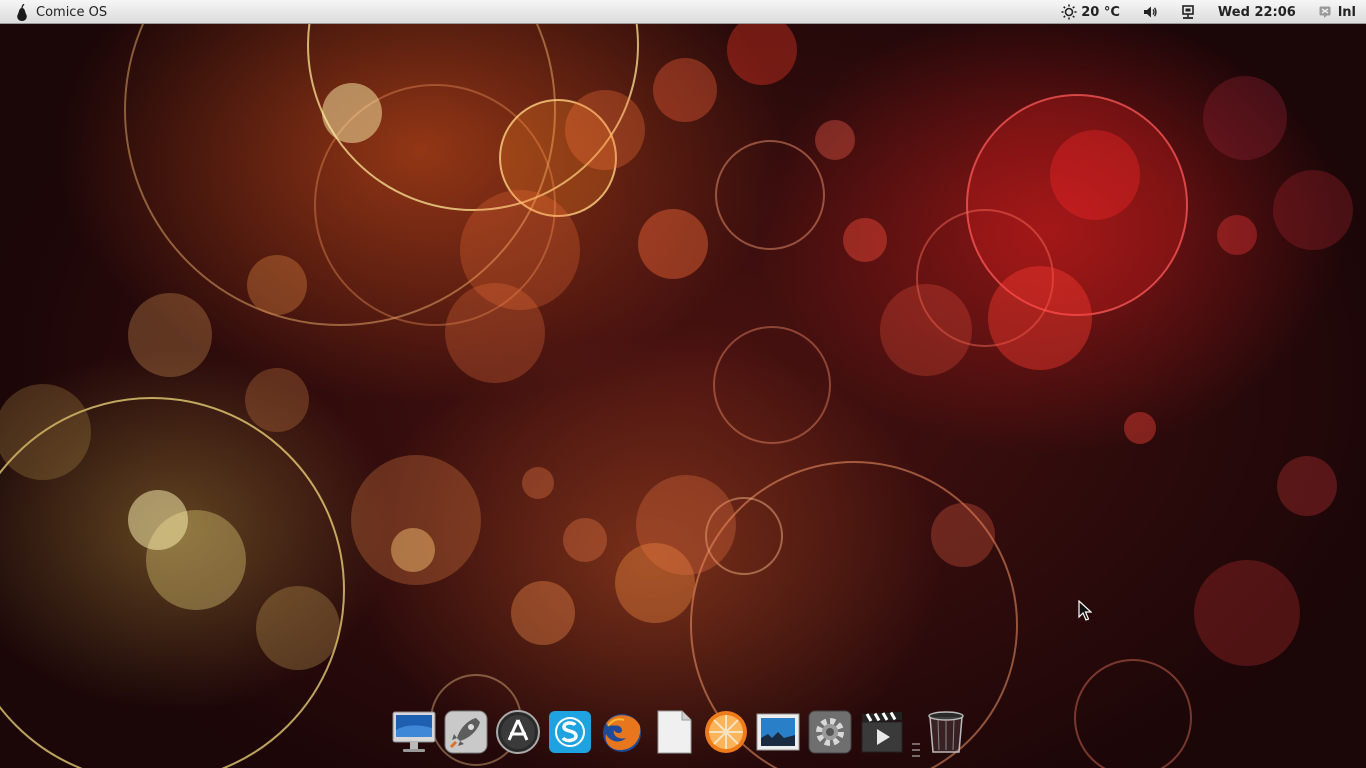 This screenshot has width=1366, height=768. What do you see at coordinates (1346, 12) in the screenshot?
I see `user-name-label: lnl` at bounding box center [1346, 12].